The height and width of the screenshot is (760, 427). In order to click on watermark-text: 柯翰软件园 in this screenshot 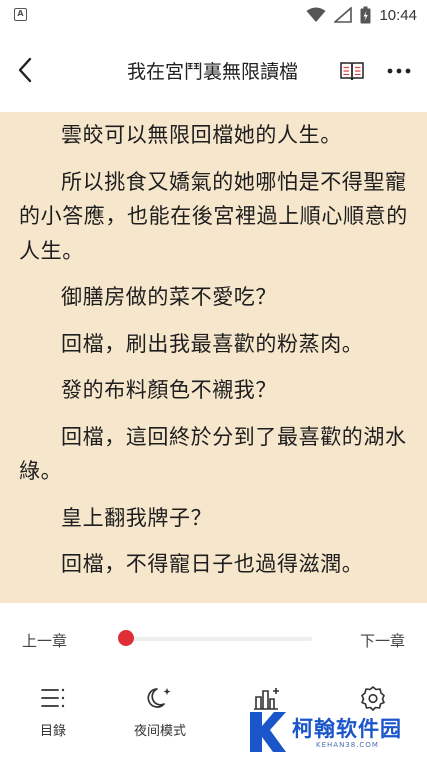, I will do `click(347, 729)`.